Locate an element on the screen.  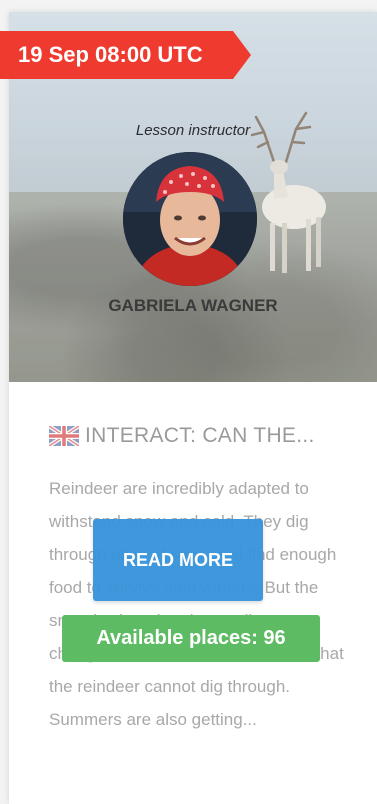
instructor-caption: Lesson instructor is located at coordinates (193, 130).